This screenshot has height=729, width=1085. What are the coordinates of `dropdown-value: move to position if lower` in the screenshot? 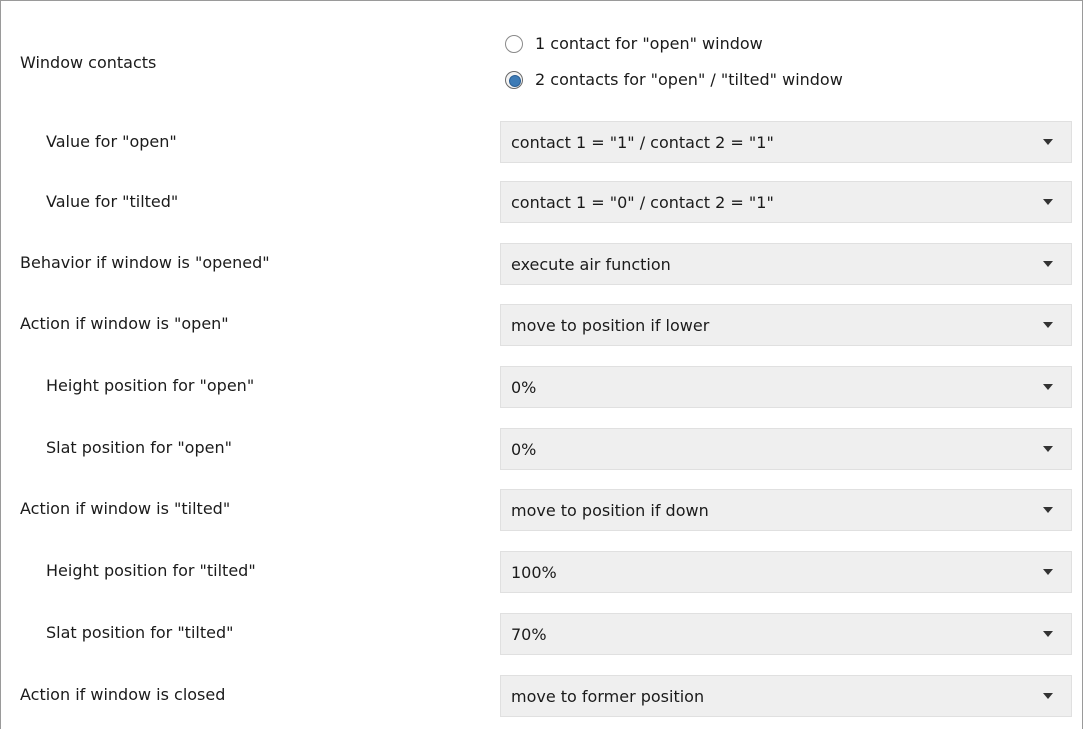 It's located at (610, 325).